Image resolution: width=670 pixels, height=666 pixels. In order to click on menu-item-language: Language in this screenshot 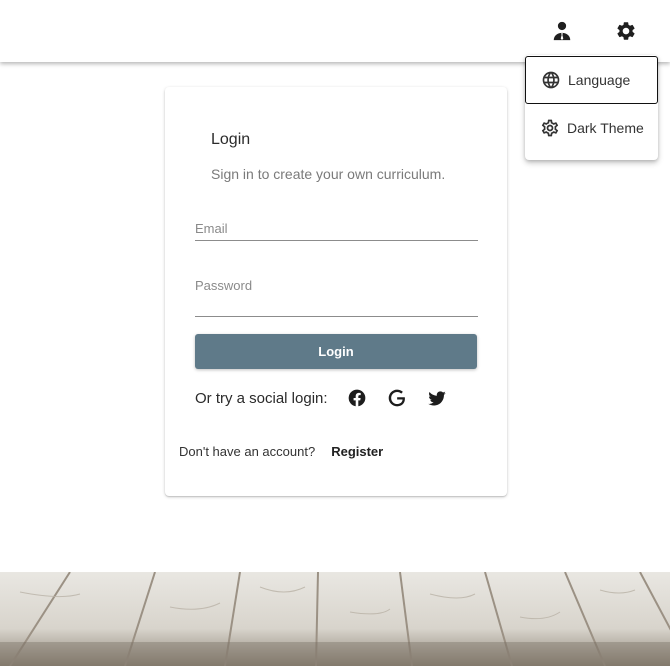, I will do `click(591, 80)`.